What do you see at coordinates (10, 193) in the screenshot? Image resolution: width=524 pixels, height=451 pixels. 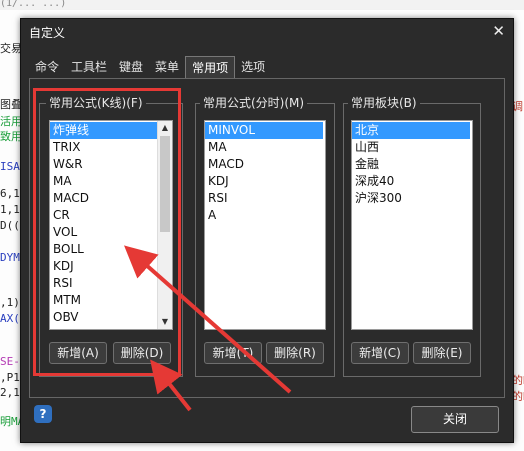 I see `background-text-fragment: 6,1` at bounding box center [10, 193].